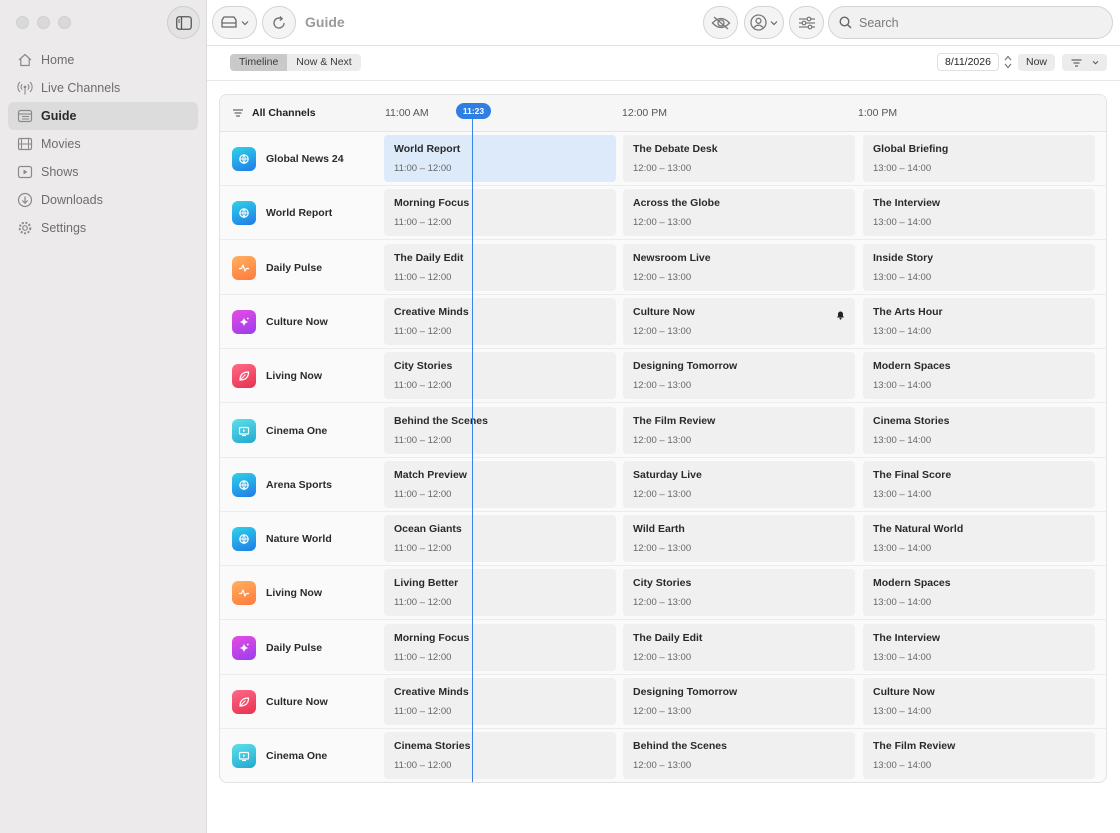  Describe the element at coordinates (234, 22) in the screenshot. I see `cast-menu-button` at that location.